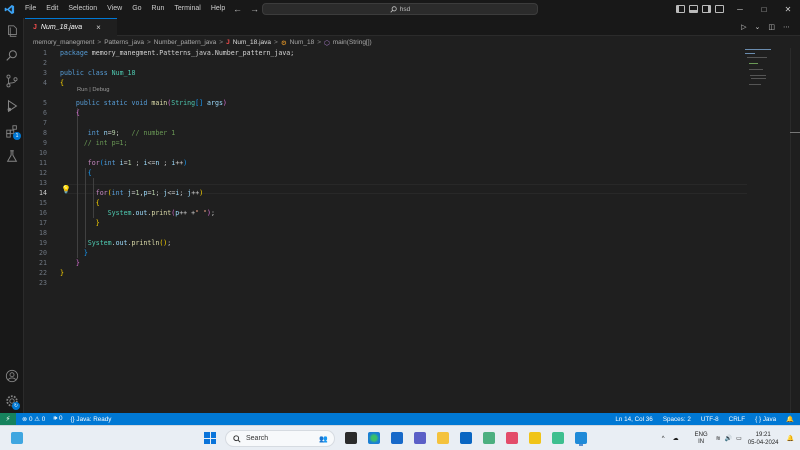 This screenshot has width=800, height=450. I want to click on search-highlight-icon: 👥, so click(323, 439).